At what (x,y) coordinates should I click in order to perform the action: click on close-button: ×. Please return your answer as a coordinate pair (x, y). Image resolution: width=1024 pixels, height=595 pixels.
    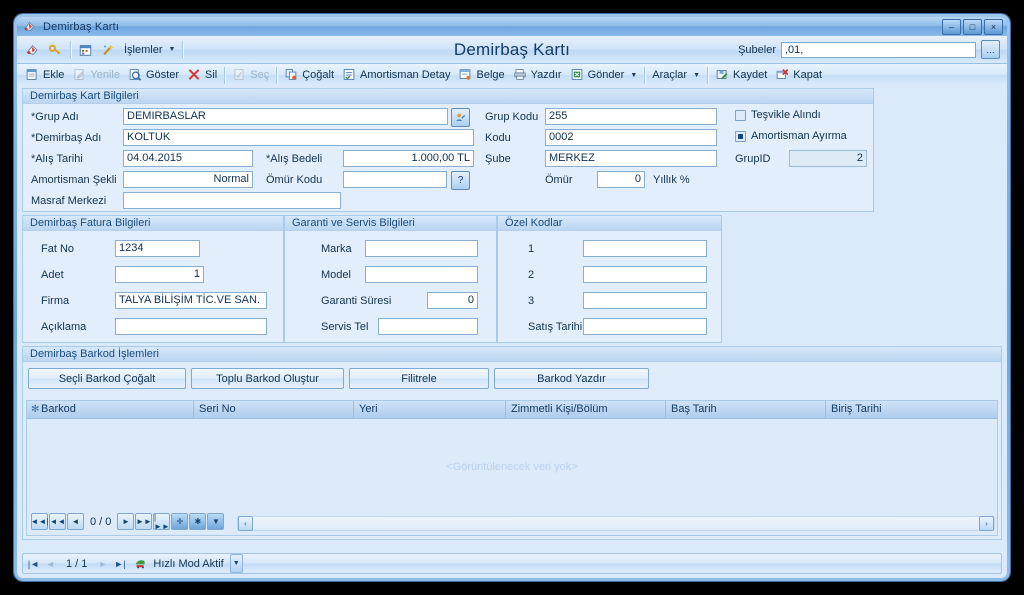
    Looking at the image, I should click on (993, 27).